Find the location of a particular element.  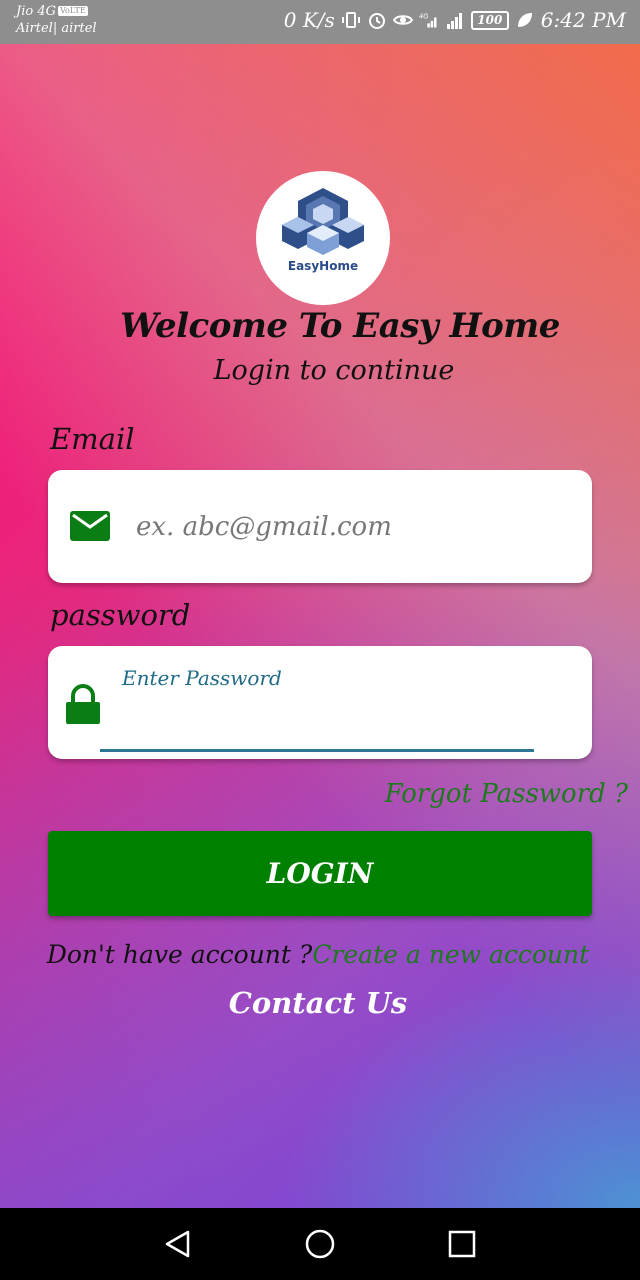

back-icon is located at coordinates (178, 1244).